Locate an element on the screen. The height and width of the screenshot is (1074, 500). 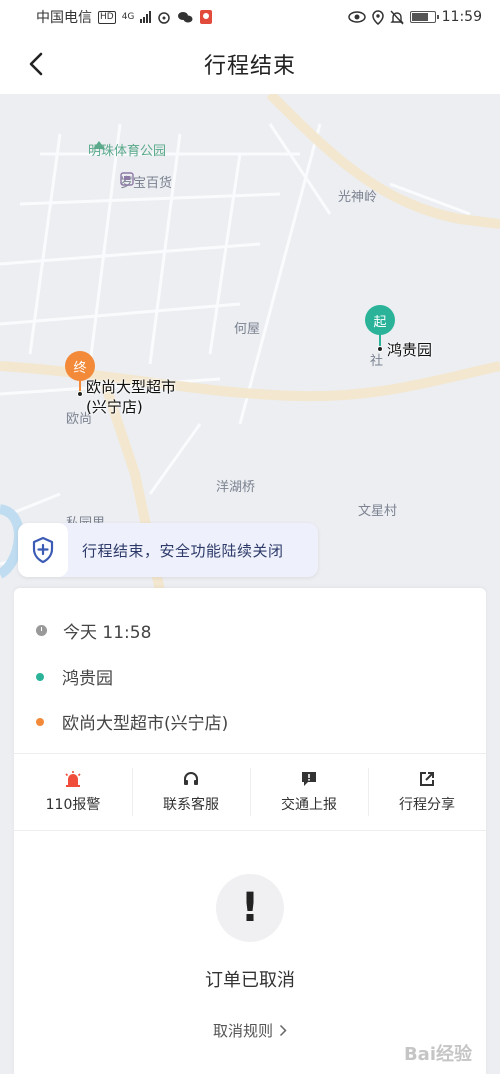
map-label-yanghuqiao: 洋湖桥 is located at coordinates (236, 487).